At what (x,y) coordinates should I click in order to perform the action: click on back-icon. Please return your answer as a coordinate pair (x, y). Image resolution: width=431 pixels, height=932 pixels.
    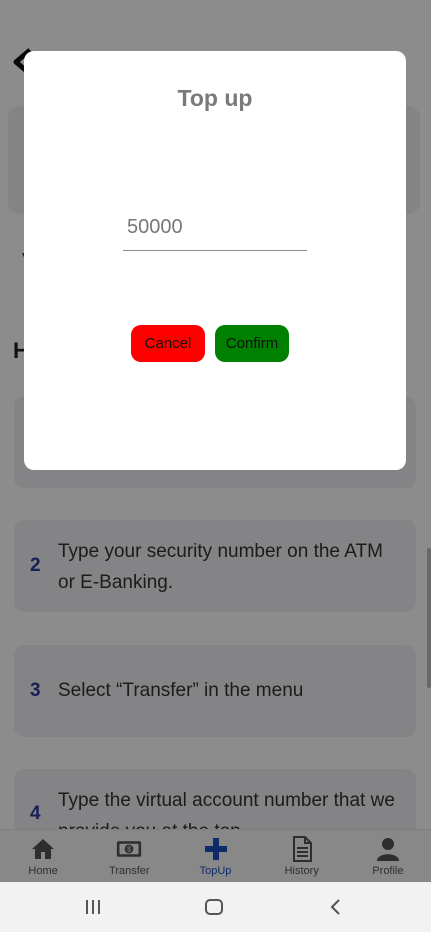
    Looking at the image, I should click on (335, 907).